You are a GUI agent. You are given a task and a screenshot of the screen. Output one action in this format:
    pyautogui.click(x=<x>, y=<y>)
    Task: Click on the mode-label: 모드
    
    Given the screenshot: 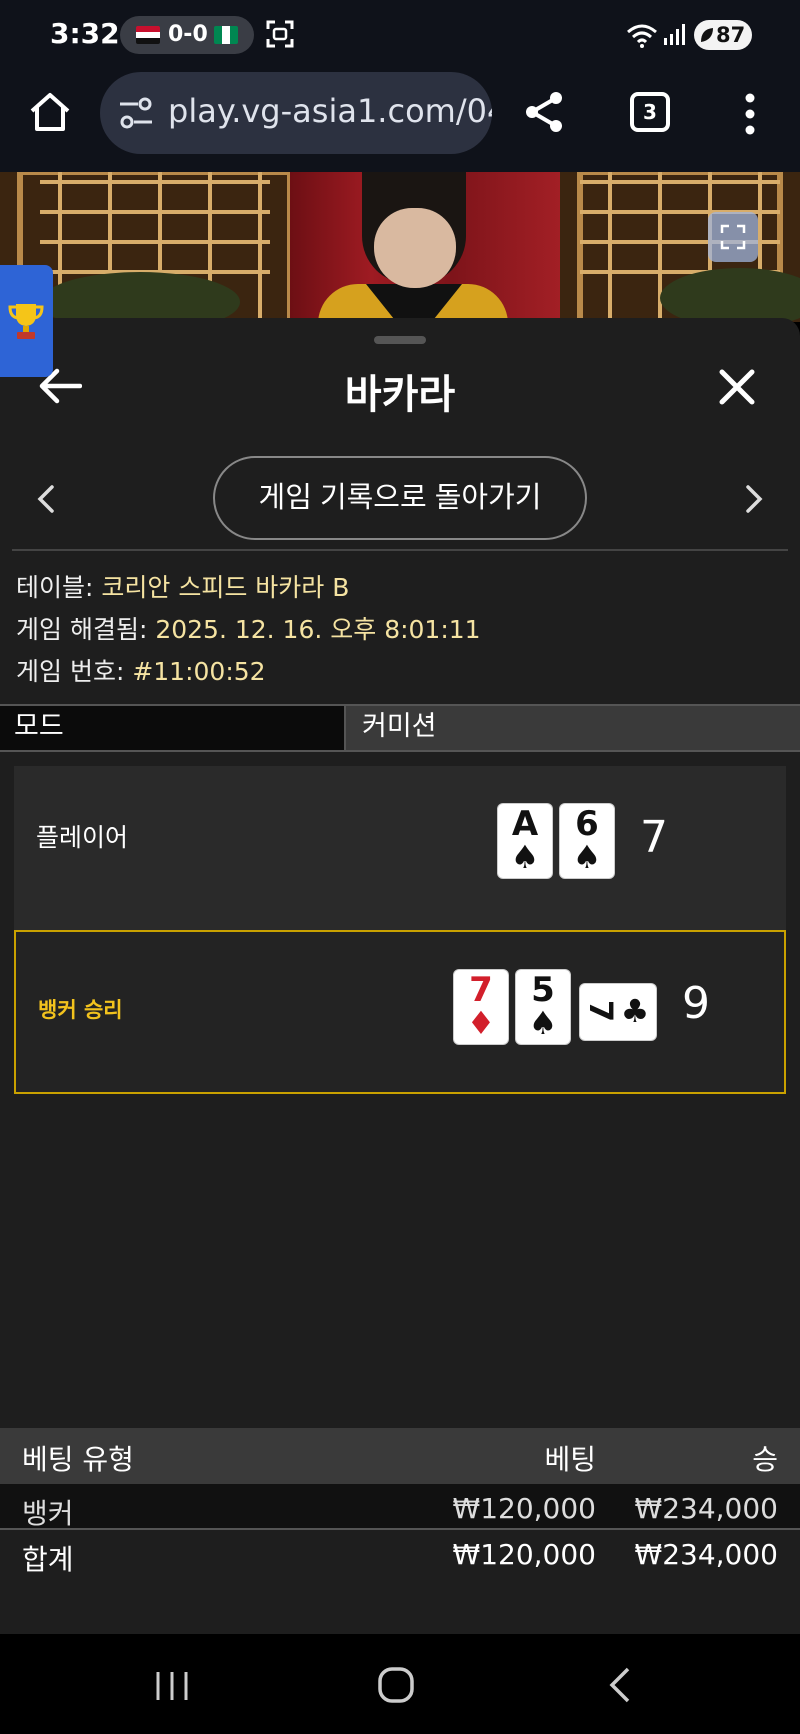 What is the action you would take?
    pyautogui.click(x=173, y=728)
    